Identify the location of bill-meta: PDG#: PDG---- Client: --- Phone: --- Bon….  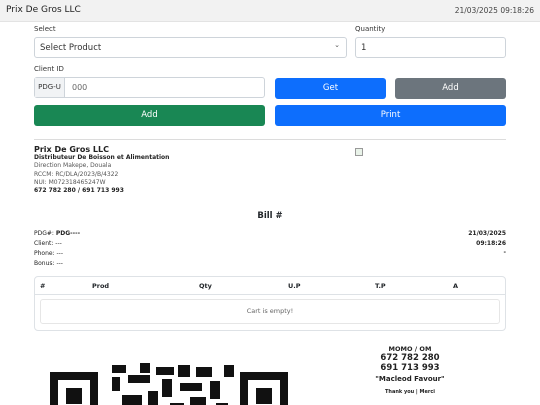
(57, 249).